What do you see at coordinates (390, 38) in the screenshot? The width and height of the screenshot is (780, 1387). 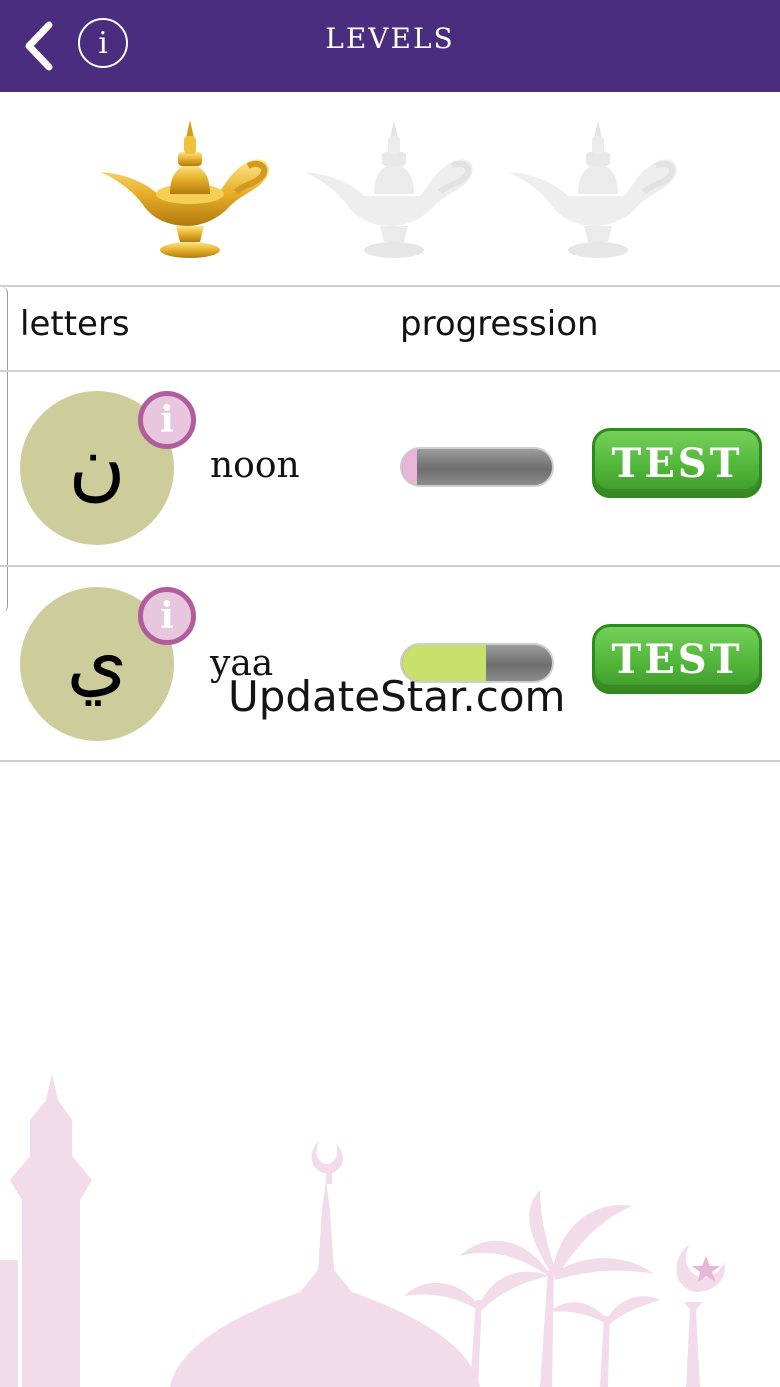 I see `page-title: LEVELS` at bounding box center [390, 38].